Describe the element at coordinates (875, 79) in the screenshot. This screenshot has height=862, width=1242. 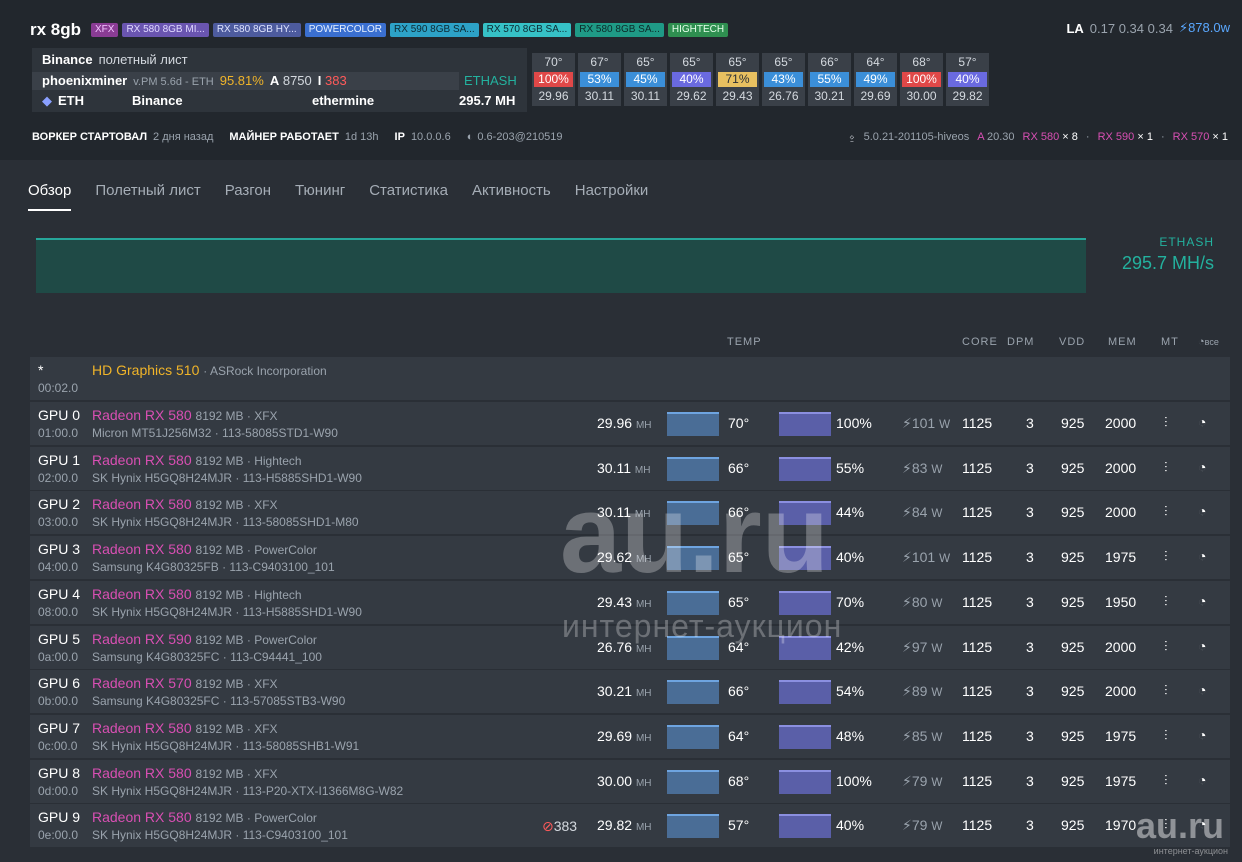
I see `gpu-mini-card: 64° 49% 29.69` at that location.